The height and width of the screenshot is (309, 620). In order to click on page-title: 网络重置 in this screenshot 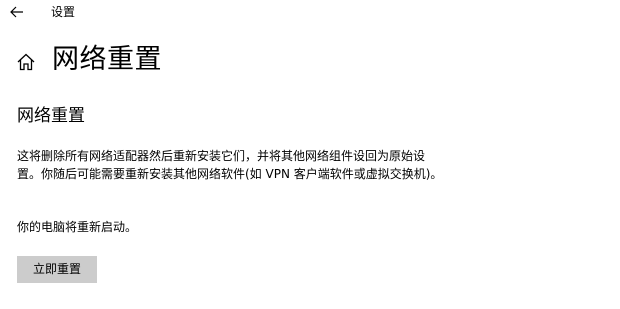, I will do `click(107, 59)`.